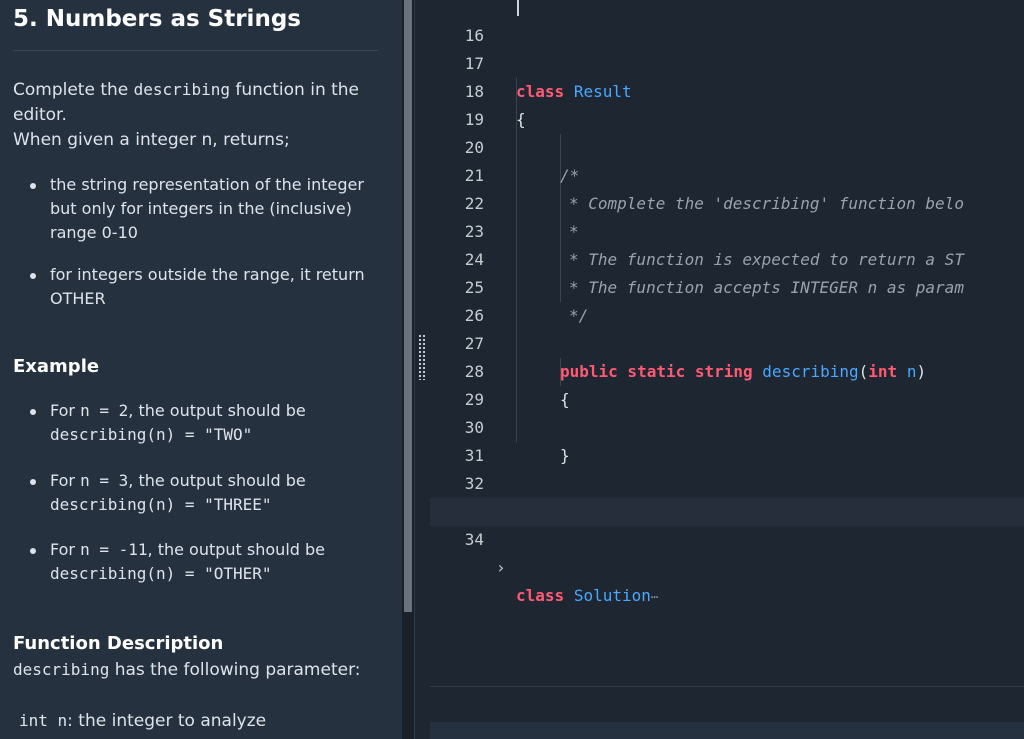 The width and height of the screenshot is (1024, 739). I want to click on code-line: 18 {, so click(727, 89).